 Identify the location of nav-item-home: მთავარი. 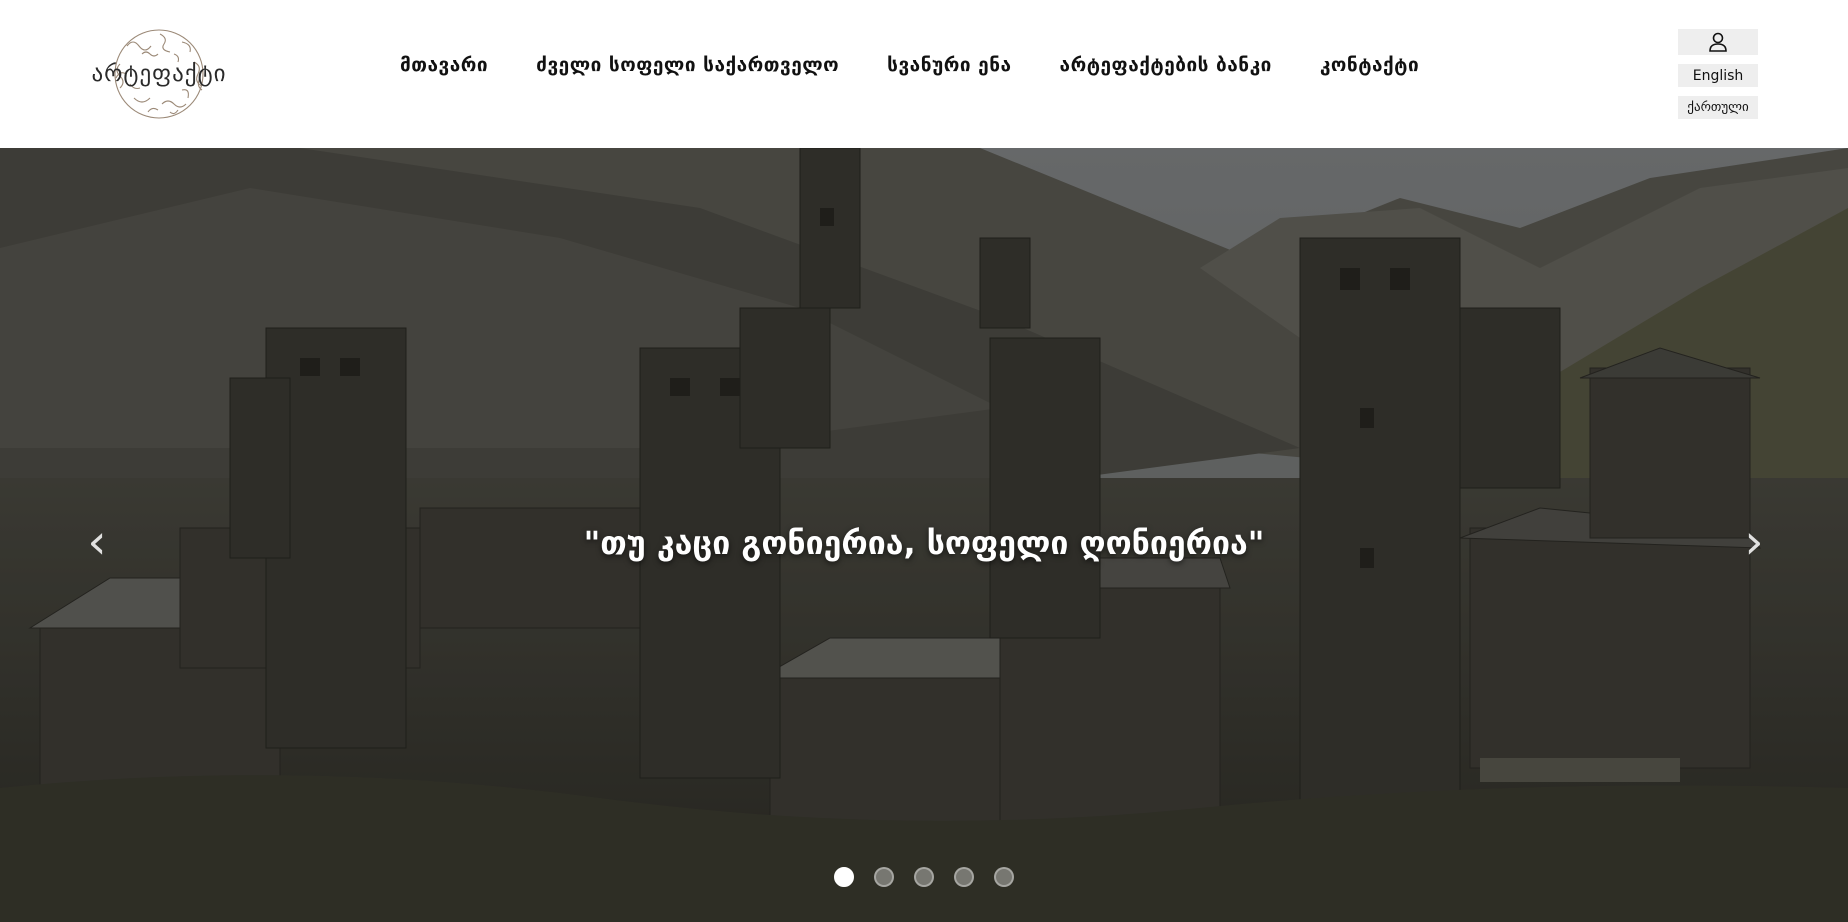
(444, 65).